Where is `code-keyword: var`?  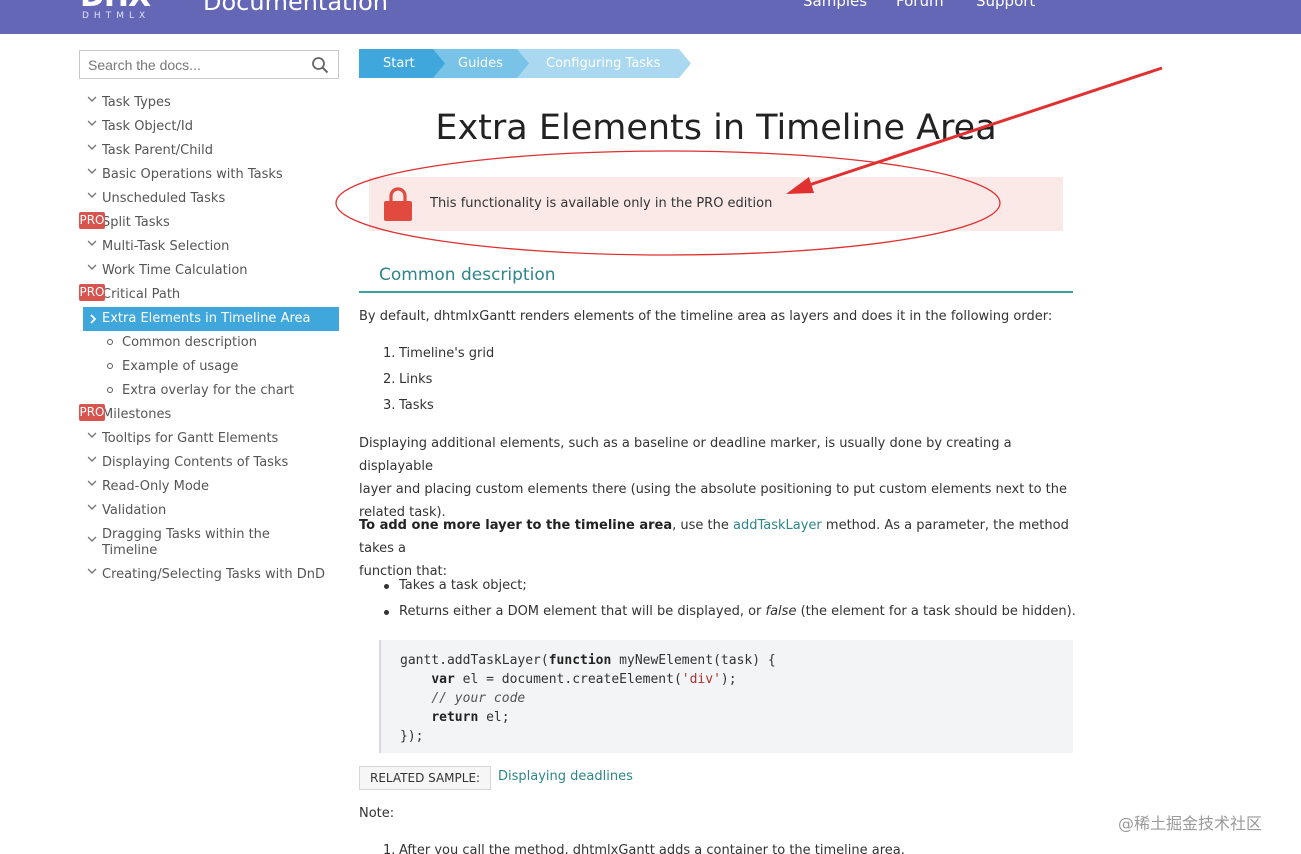
code-keyword: var is located at coordinates (443, 679).